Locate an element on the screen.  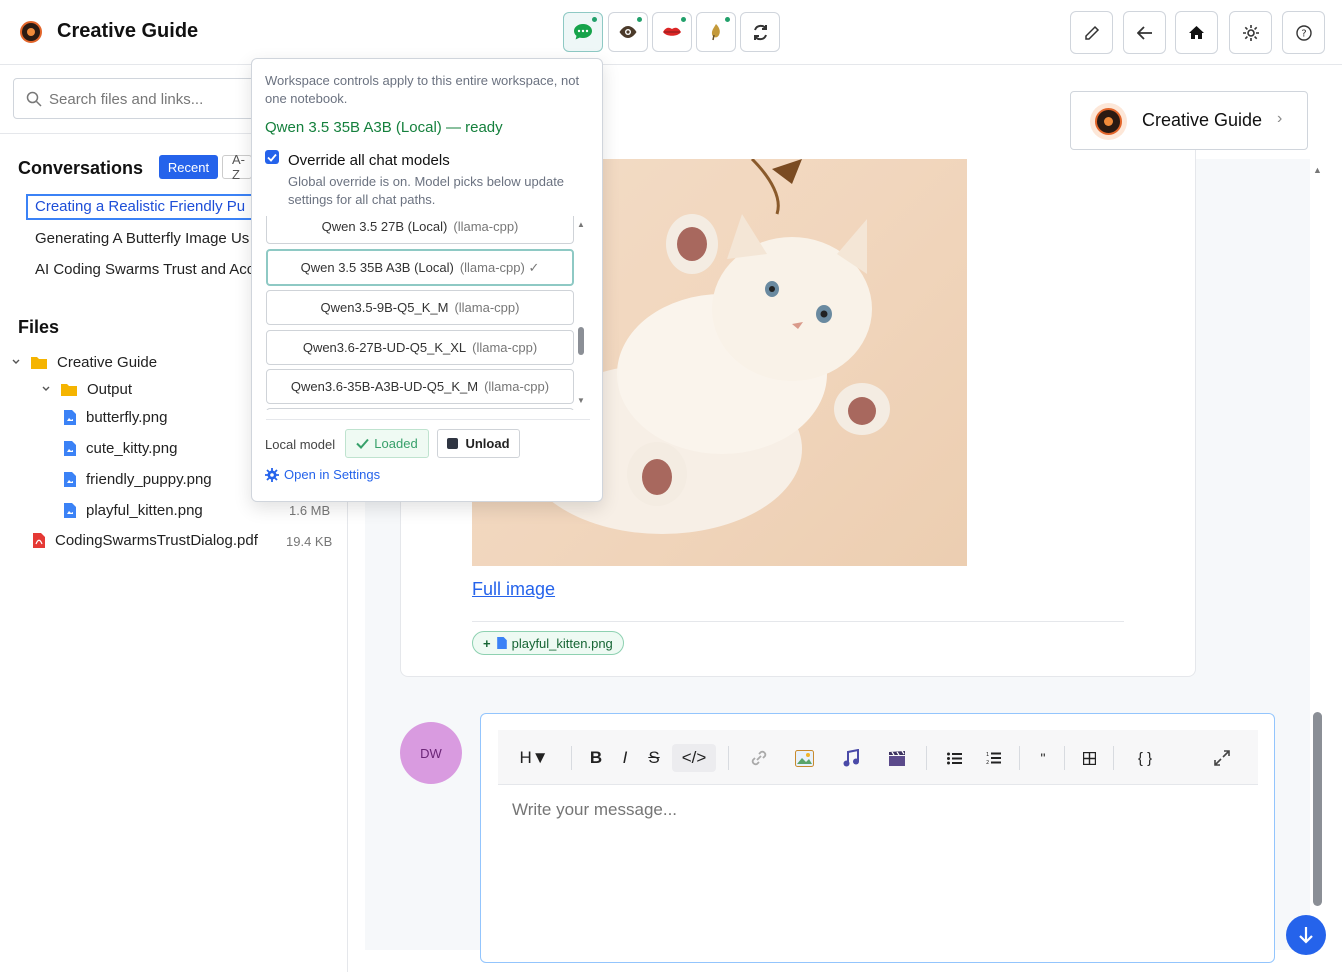
heading-button: H▼ is located at coordinates (534, 758).